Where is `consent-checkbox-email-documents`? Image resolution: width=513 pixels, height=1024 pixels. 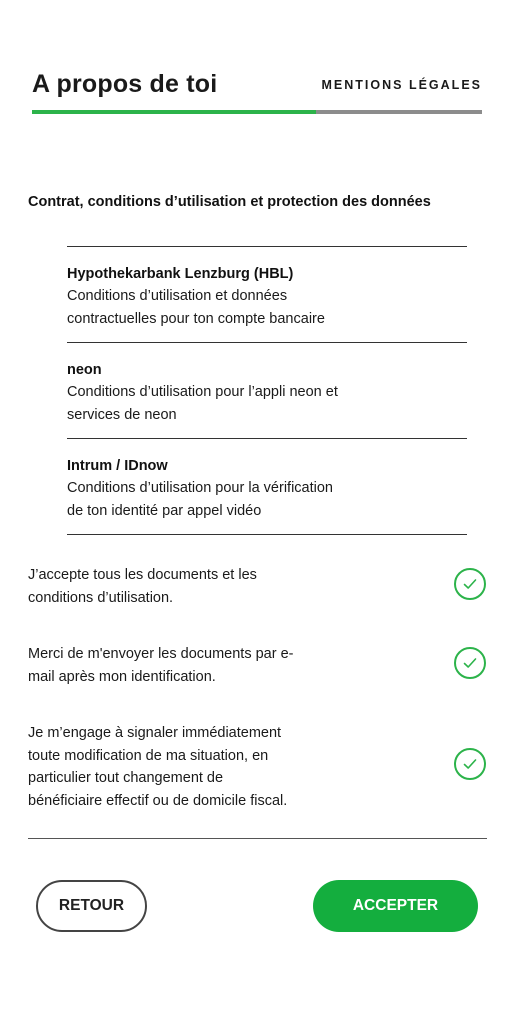 consent-checkbox-email-documents is located at coordinates (470, 663).